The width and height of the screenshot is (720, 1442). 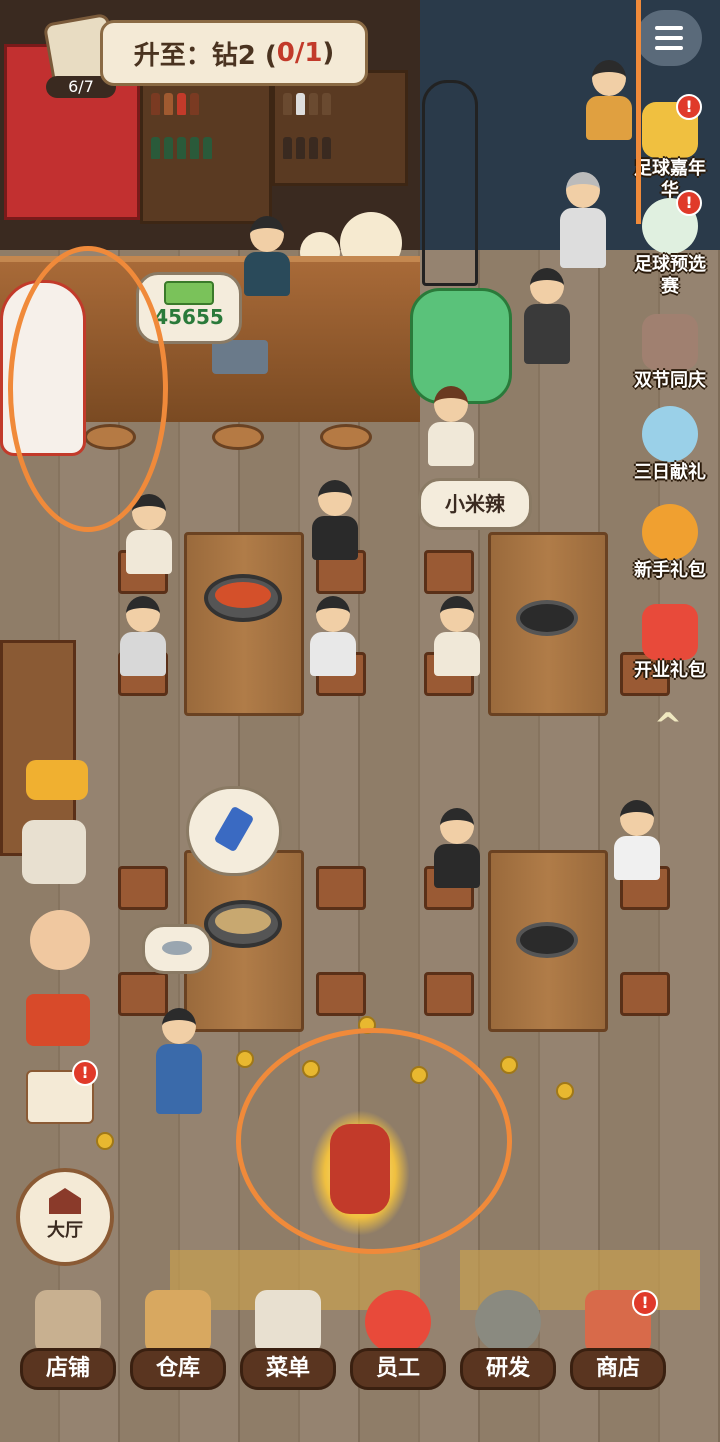 I want to click on gift-balls-icon, so click(x=670, y=532).